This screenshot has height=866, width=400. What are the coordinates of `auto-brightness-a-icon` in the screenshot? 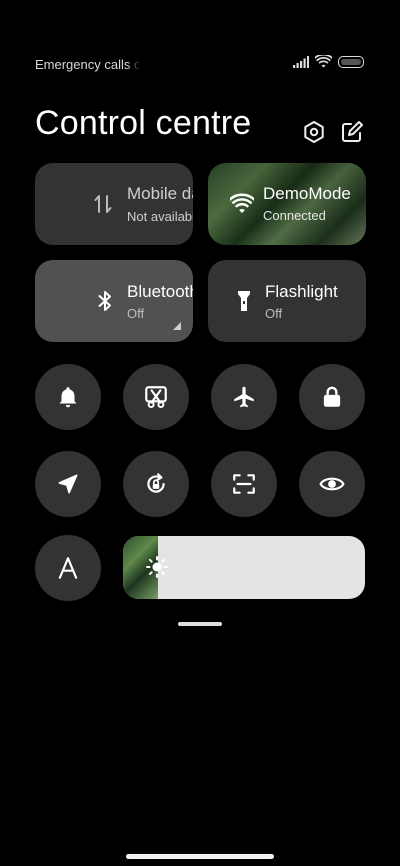 It's located at (68, 568).